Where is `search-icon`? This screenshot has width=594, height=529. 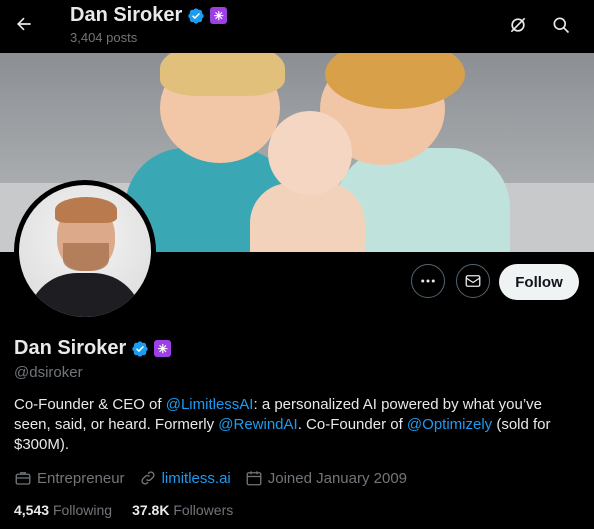 search-icon is located at coordinates (561, 25).